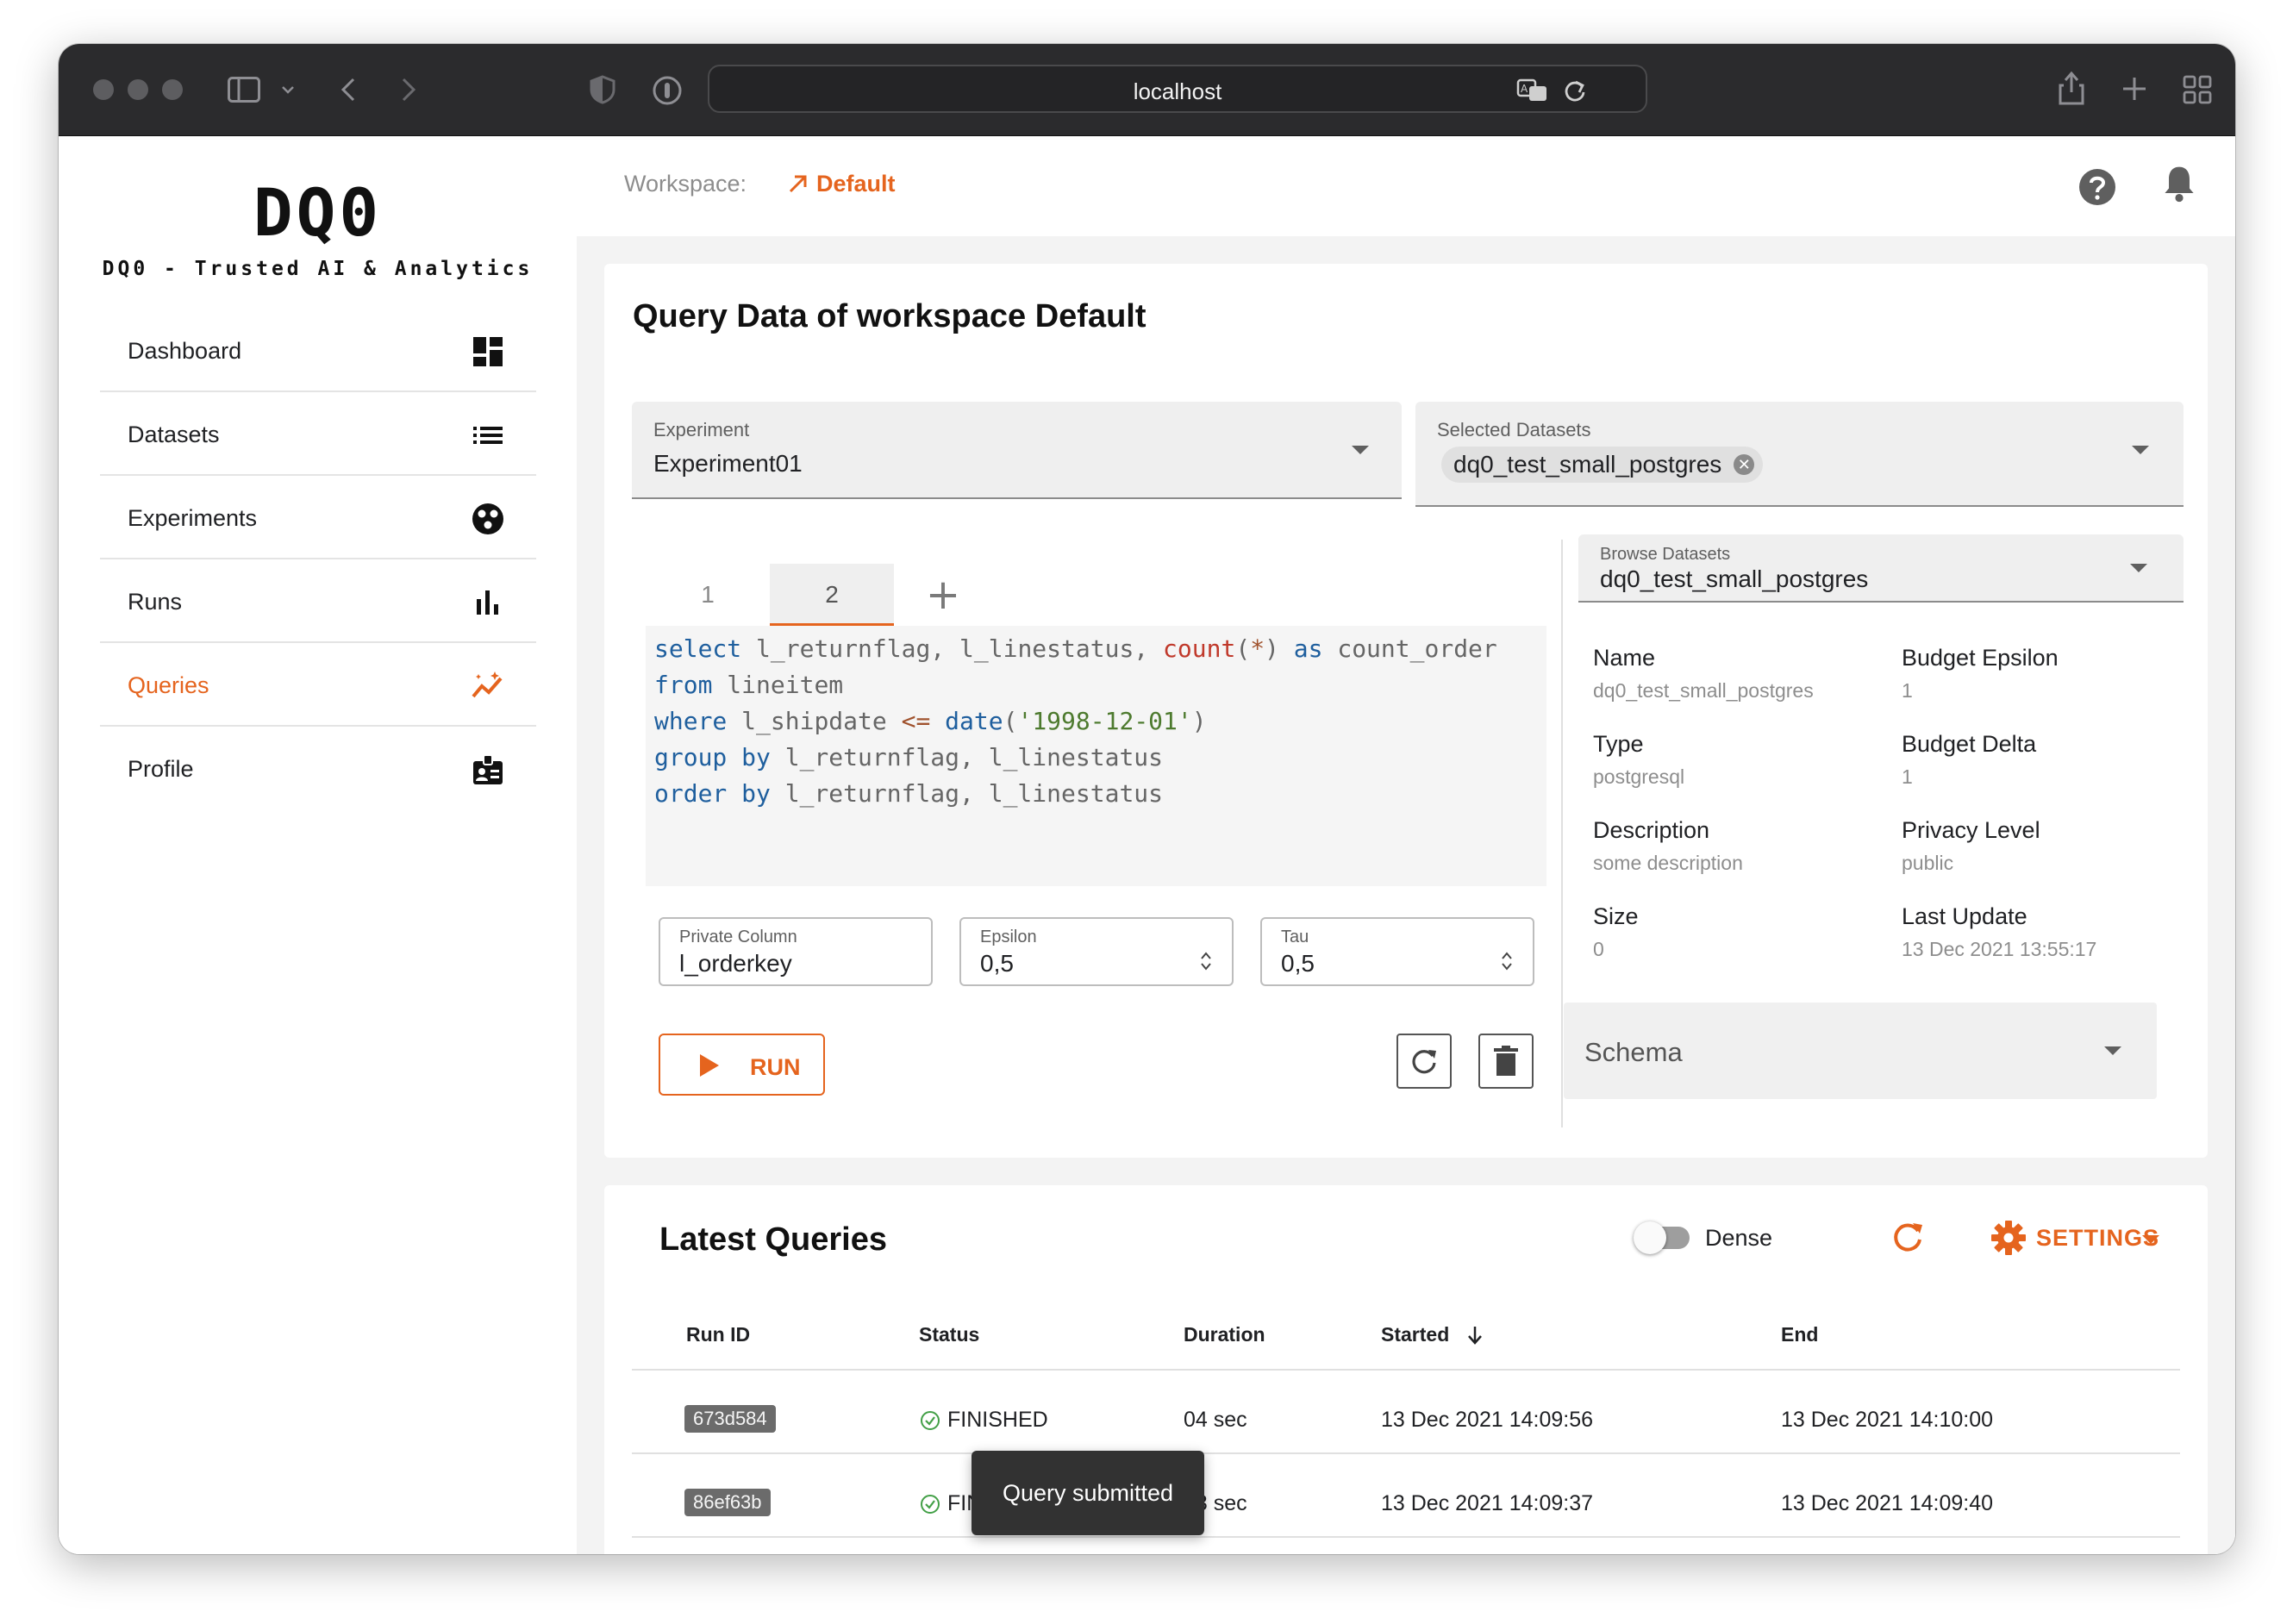  What do you see at coordinates (685, 184) in the screenshot?
I see `workspace-label: Workspace:` at bounding box center [685, 184].